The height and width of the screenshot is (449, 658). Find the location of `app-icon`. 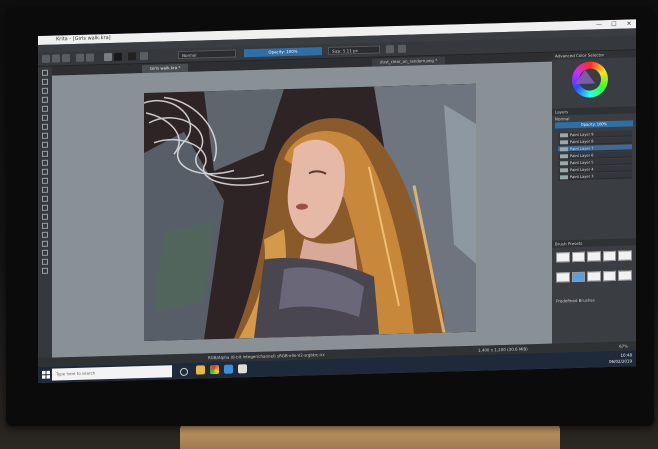

app-icon is located at coordinates (242, 369).